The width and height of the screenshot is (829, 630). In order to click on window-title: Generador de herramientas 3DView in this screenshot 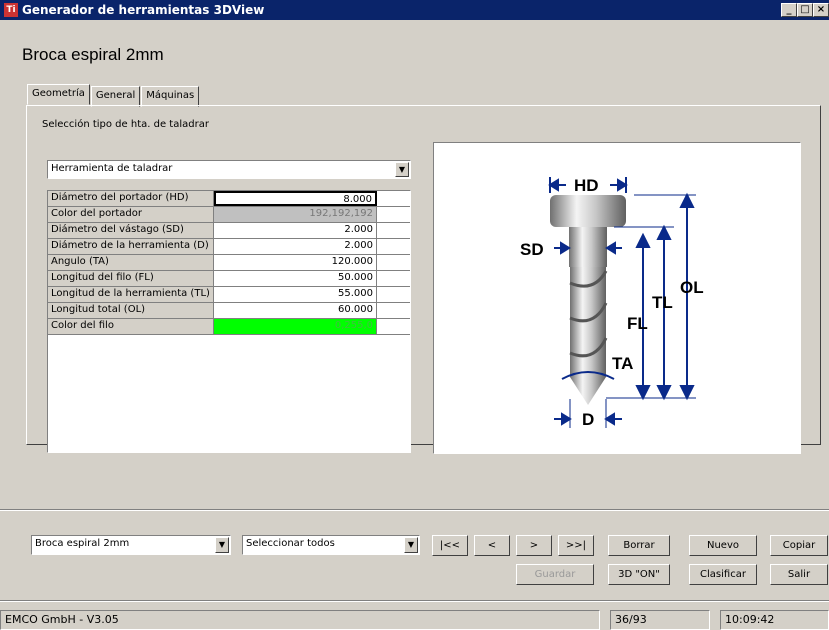, I will do `click(143, 10)`.